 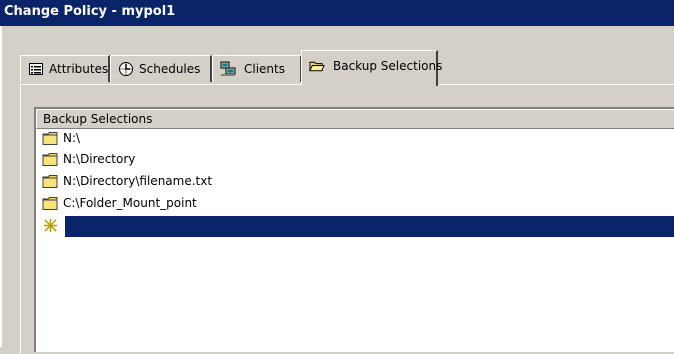 I want to click on tab-backup-selections: Backup Selections, so click(x=371, y=68).